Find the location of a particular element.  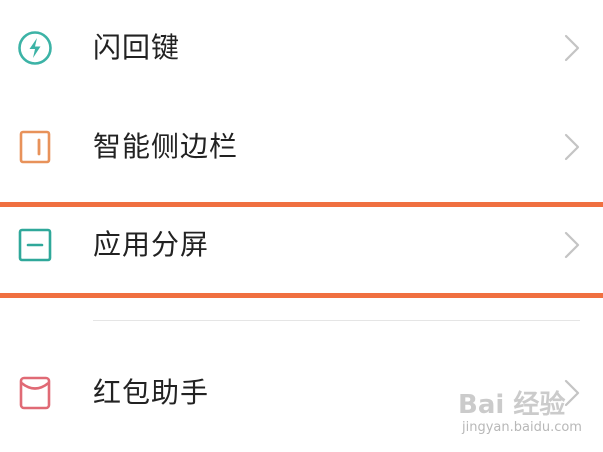

split-screen-icon is located at coordinates (35, 245).